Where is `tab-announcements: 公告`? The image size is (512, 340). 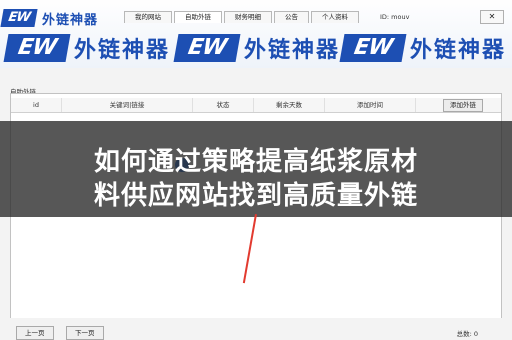 tab-announcements: 公告 is located at coordinates (291, 17).